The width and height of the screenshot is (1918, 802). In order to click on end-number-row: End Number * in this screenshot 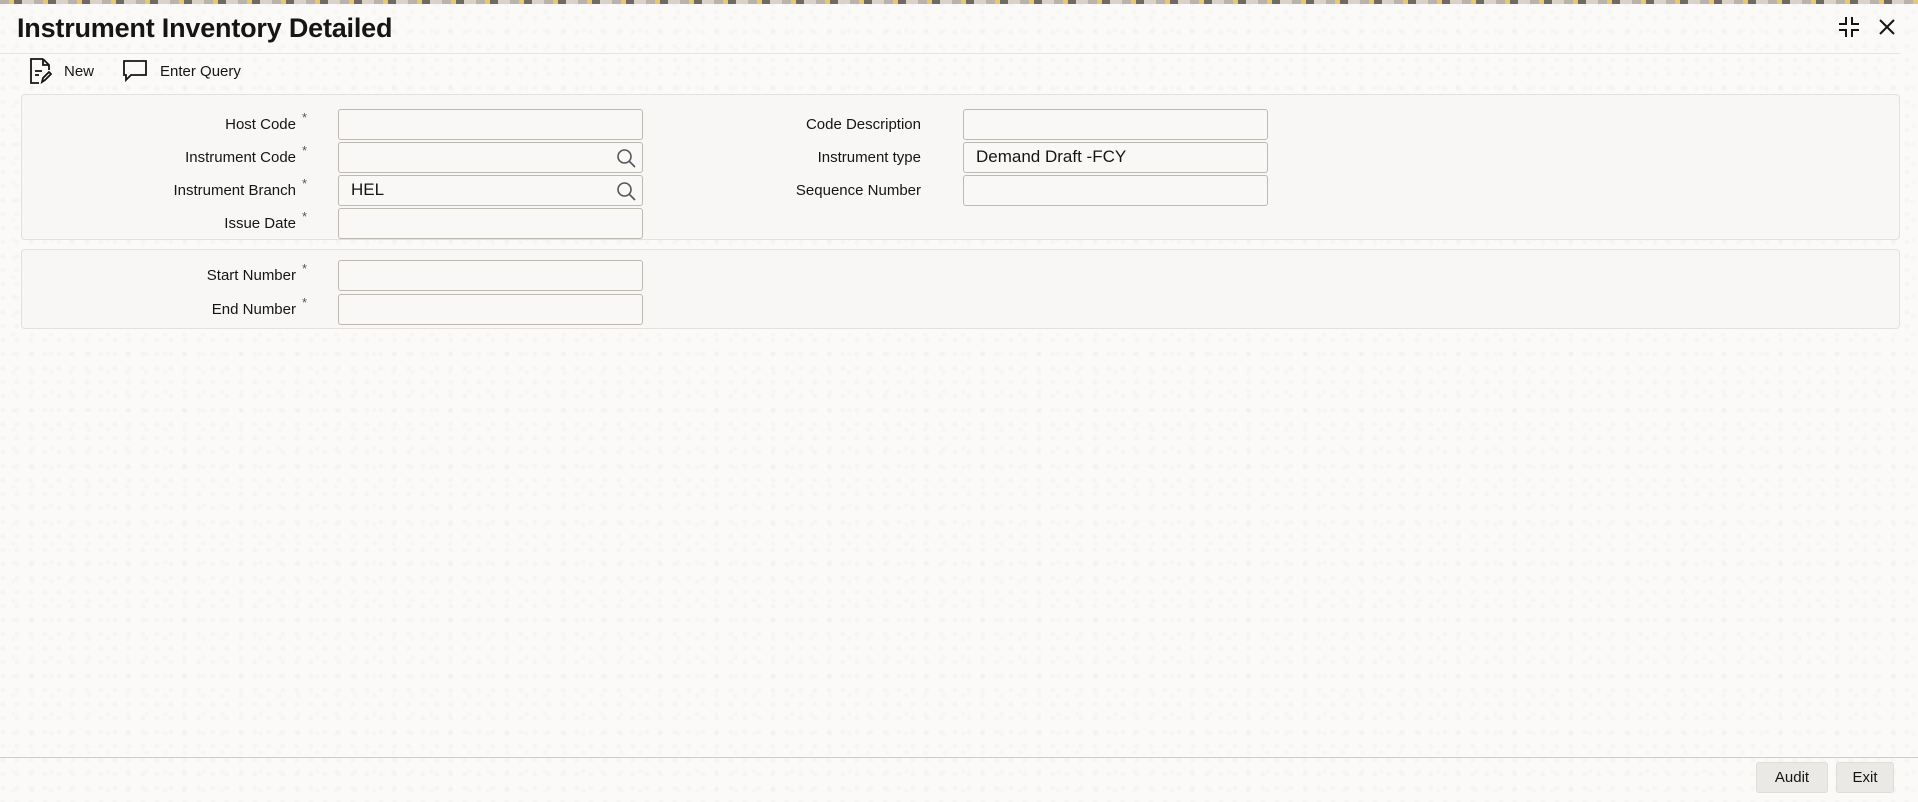, I will do `click(332, 309)`.